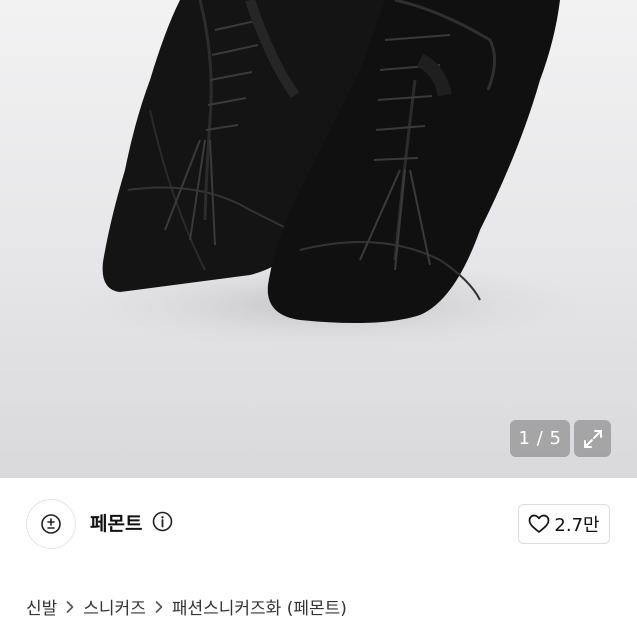  I want to click on breadcrumb-item-fashion-sneakers: 패션스니커즈화 (페몬트), so click(259, 606).